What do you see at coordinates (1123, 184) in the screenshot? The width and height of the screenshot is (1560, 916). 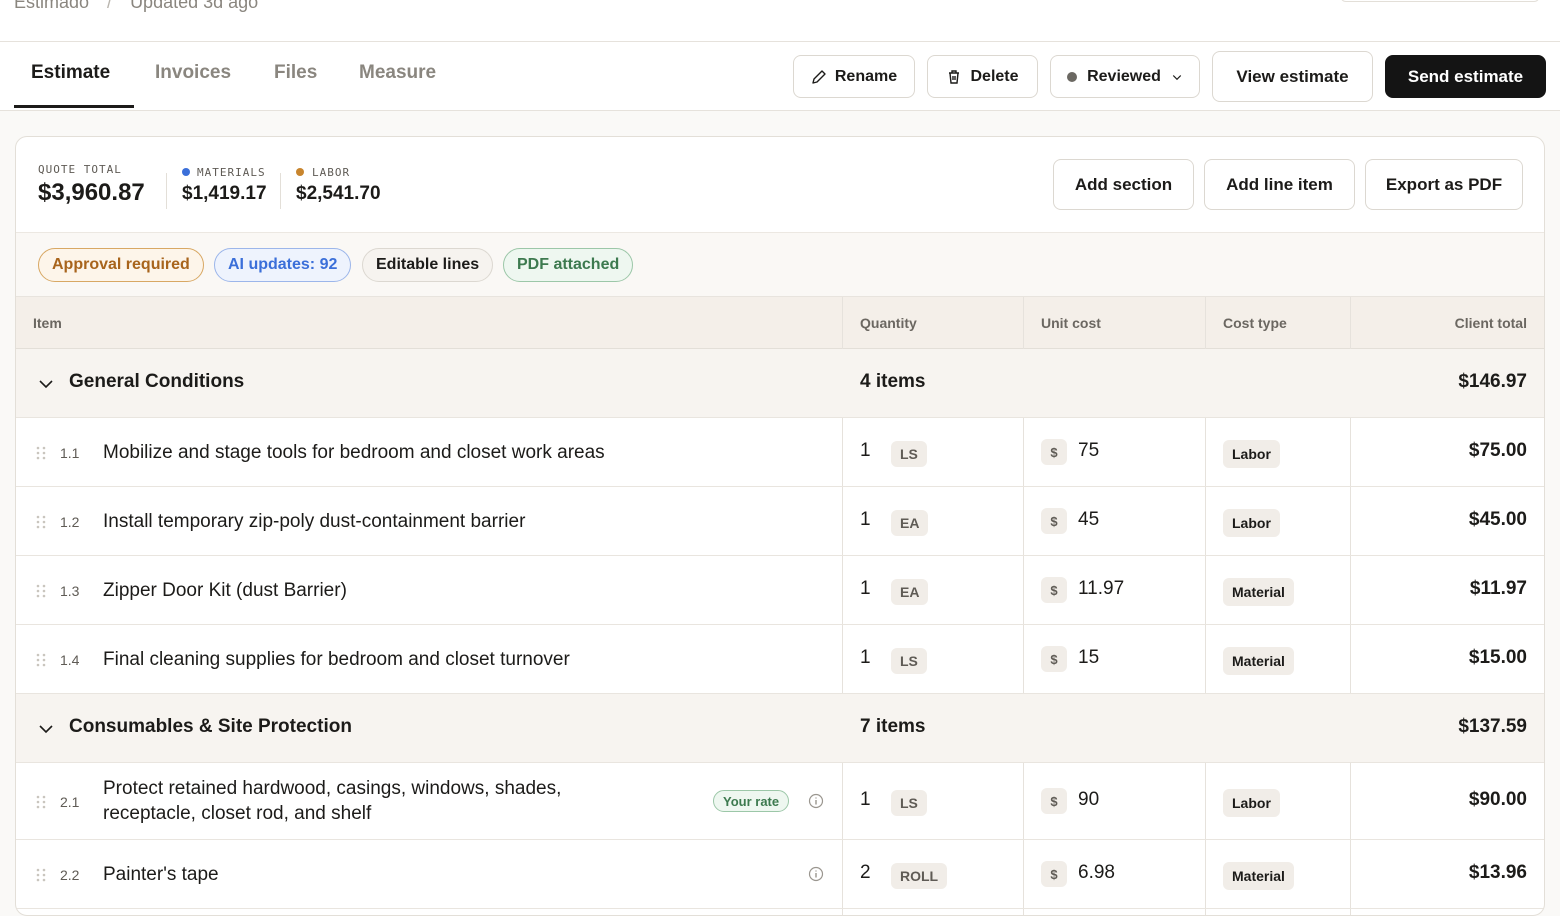 I see `add-section-button: Add section` at bounding box center [1123, 184].